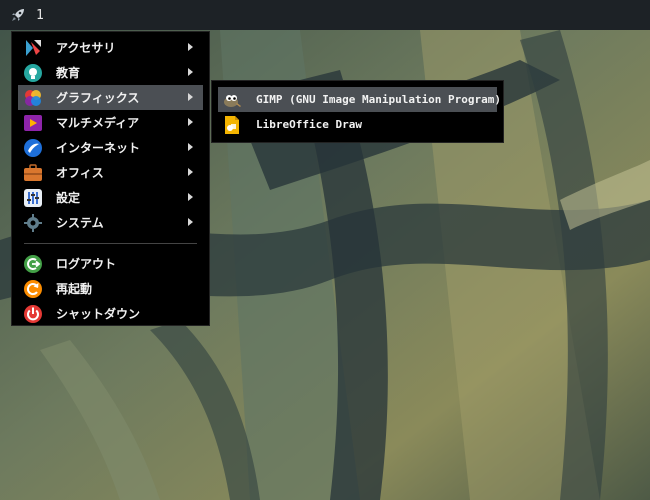  Describe the element at coordinates (325, 15) in the screenshot. I see `top-panel: 1` at that location.